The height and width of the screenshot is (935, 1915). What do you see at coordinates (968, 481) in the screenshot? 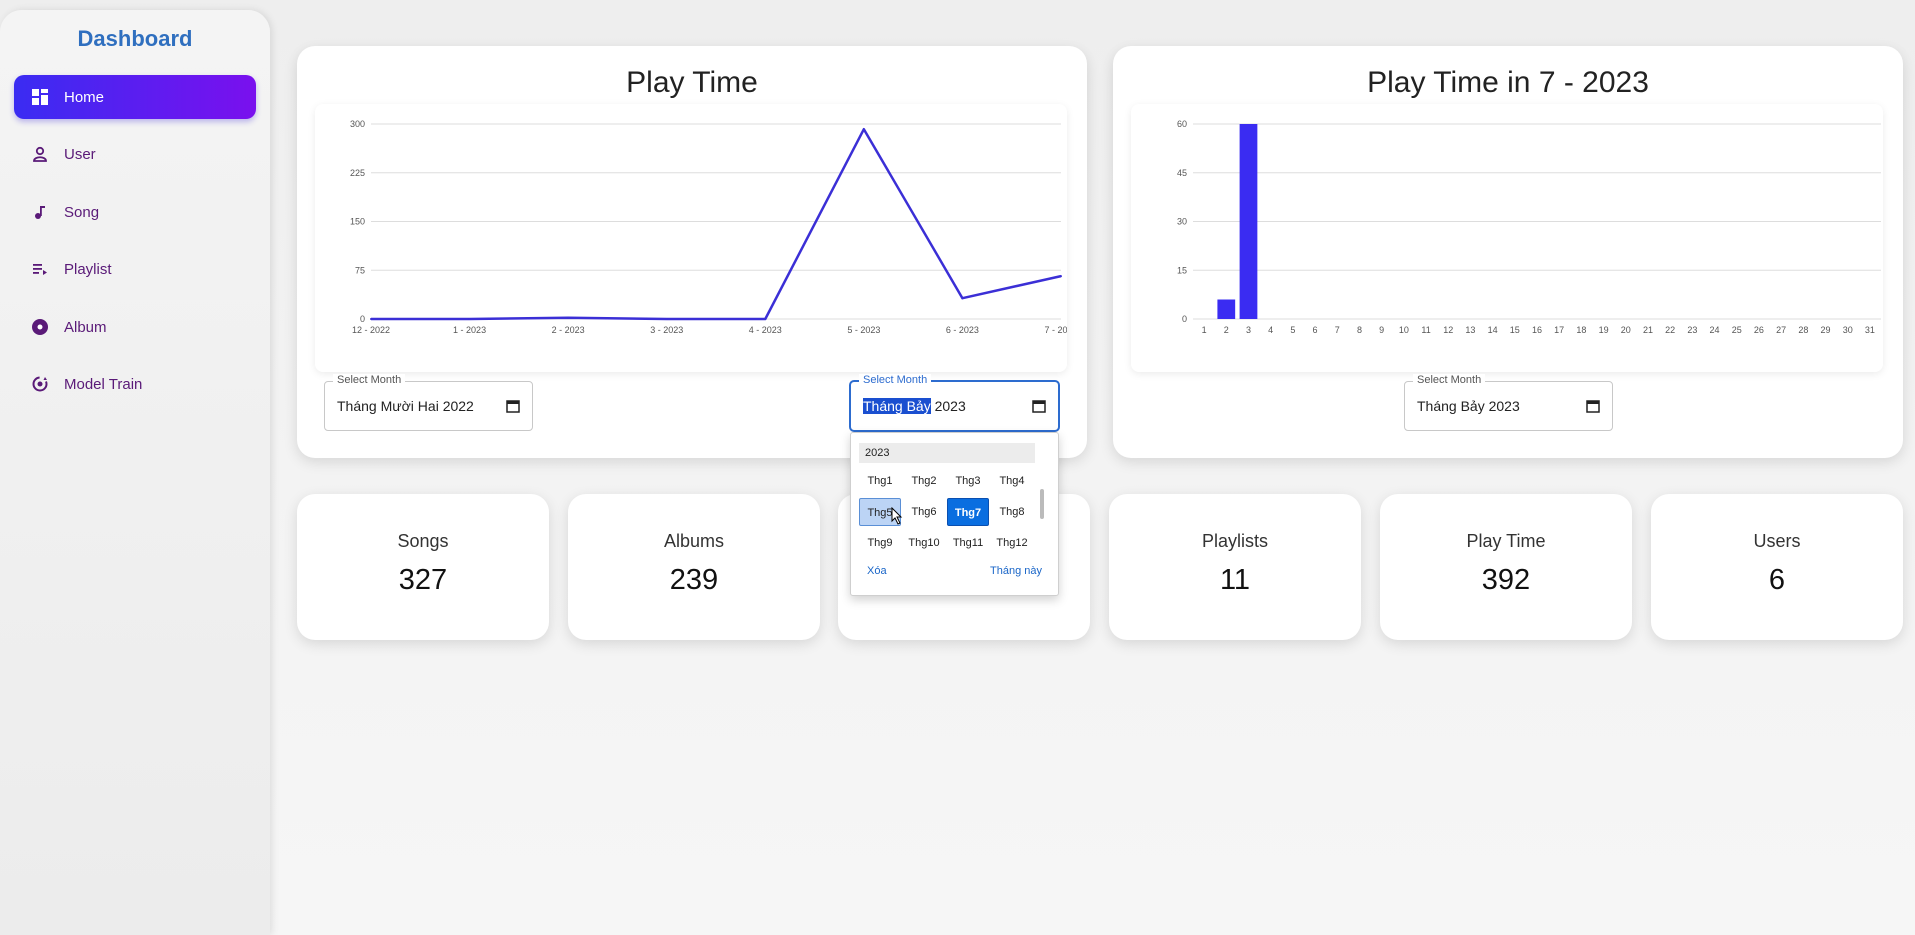
I see `picker-month-thg3: Thg3` at bounding box center [968, 481].